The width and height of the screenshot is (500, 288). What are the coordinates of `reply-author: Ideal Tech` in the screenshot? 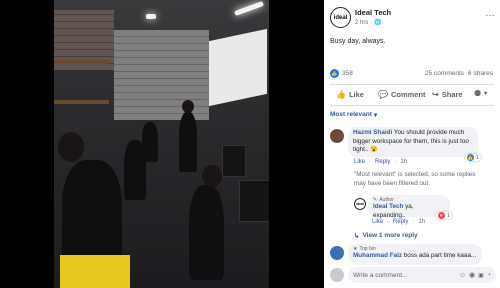 It's located at (388, 206).